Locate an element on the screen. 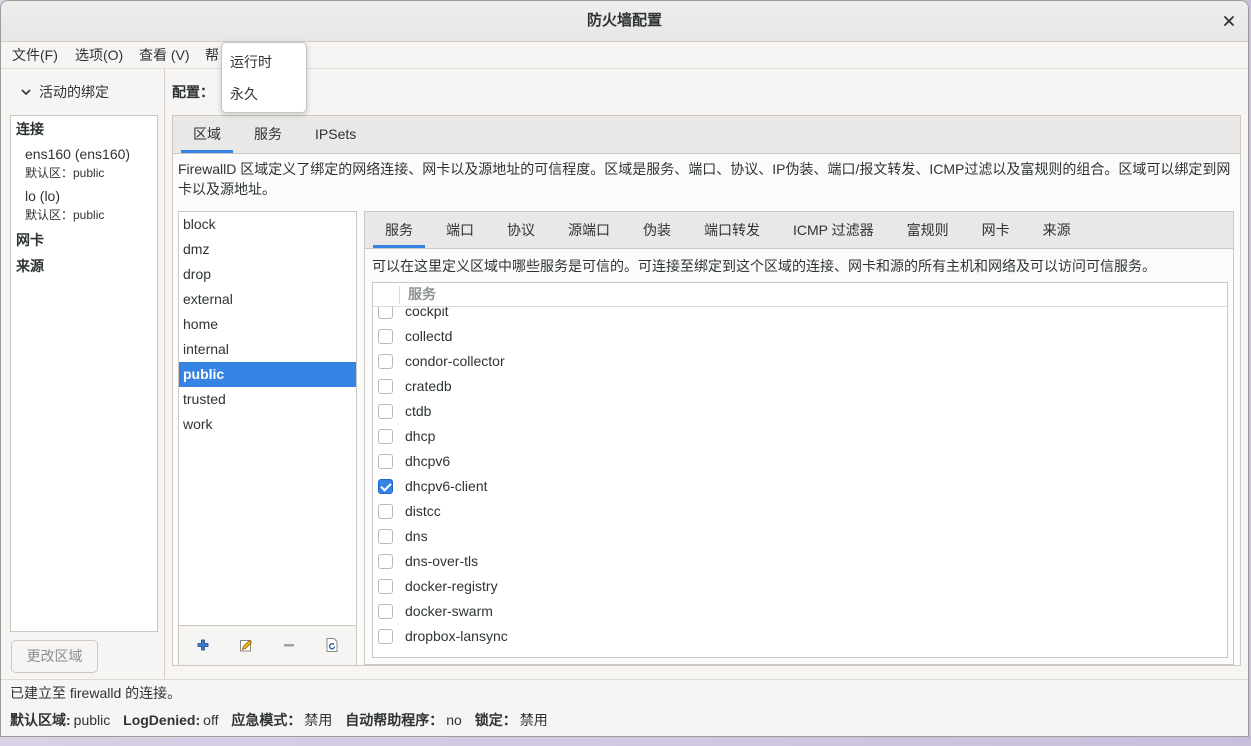 The width and height of the screenshot is (1251, 746). tab-zone-sources: 来源 is located at coordinates (1057, 230).